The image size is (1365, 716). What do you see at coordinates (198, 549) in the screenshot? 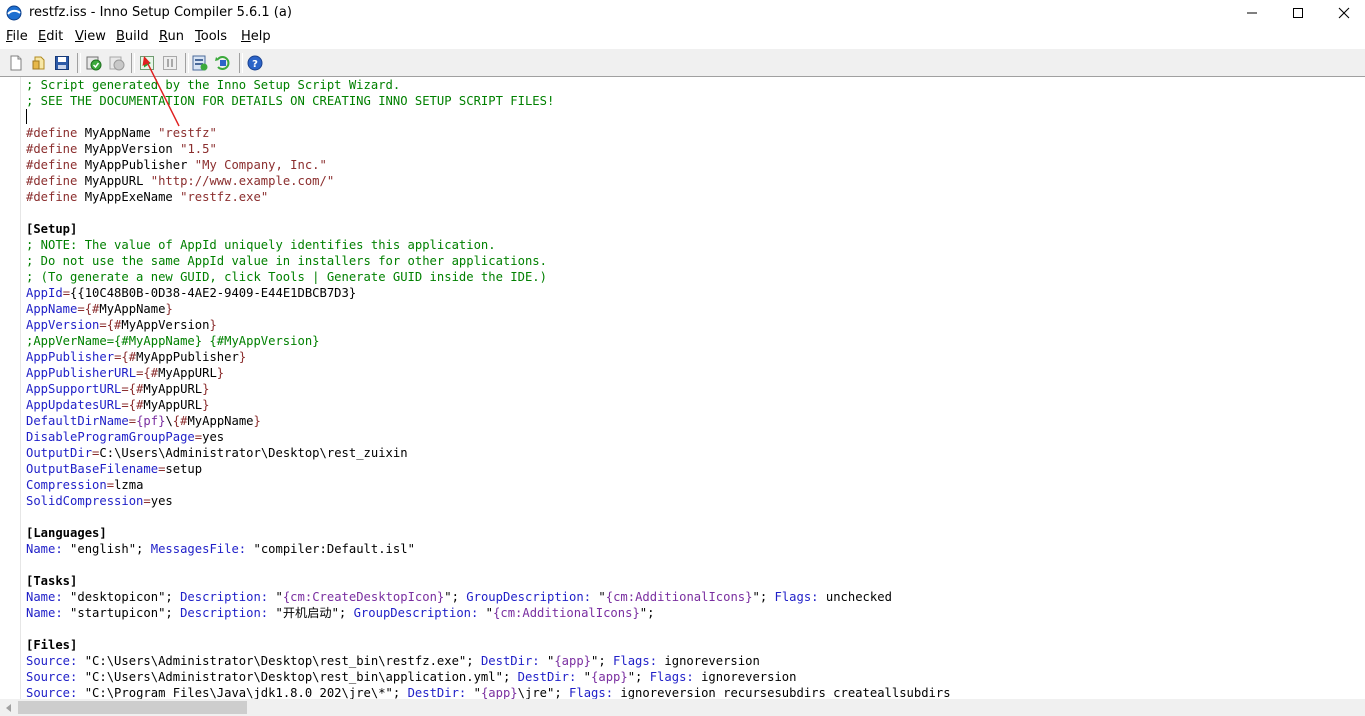
I see `code-token: MessagesFile:` at bounding box center [198, 549].